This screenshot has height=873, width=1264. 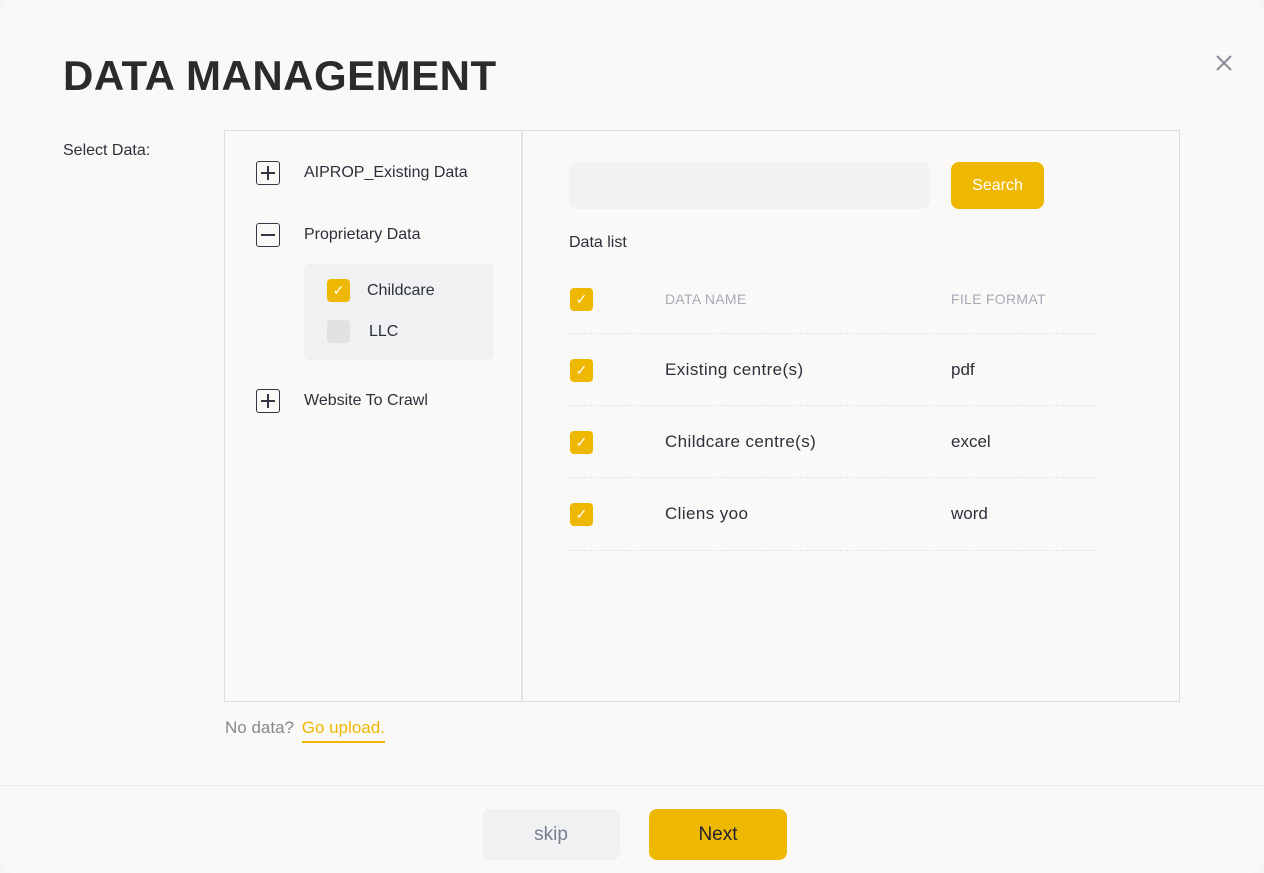 What do you see at coordinates (401, 290) in the screenshot?
I see `tree-child-label: Childcare` at bounding box center [401, 290].